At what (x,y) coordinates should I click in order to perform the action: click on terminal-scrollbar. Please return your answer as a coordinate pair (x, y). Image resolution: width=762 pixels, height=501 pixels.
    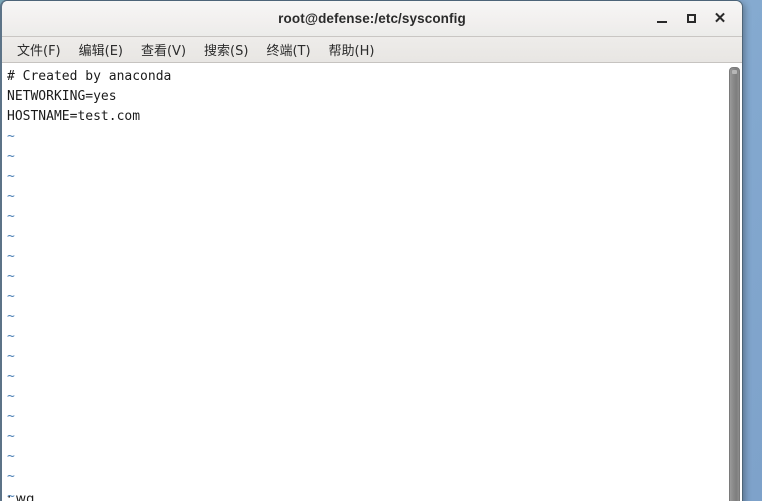
    Looking at the image, I should click on (734, 282).